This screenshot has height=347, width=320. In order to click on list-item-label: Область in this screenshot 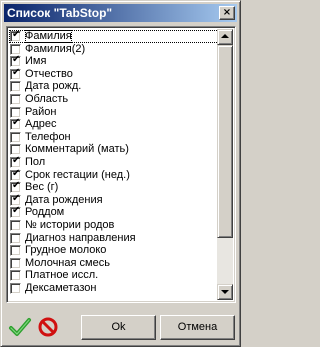, I will do `click(47, 98)`.